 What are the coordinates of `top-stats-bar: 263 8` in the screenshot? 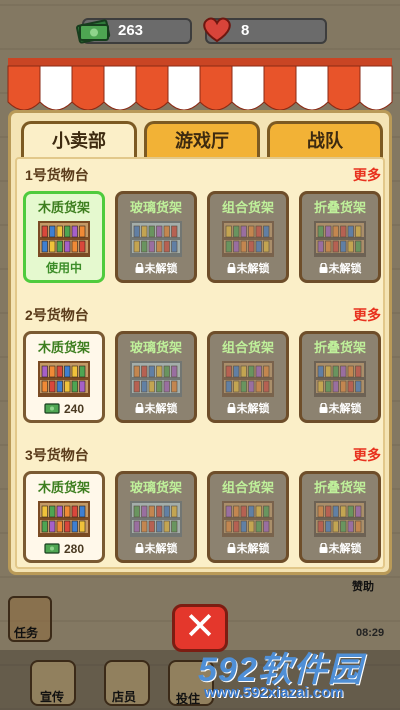 It's located at (200, 32).